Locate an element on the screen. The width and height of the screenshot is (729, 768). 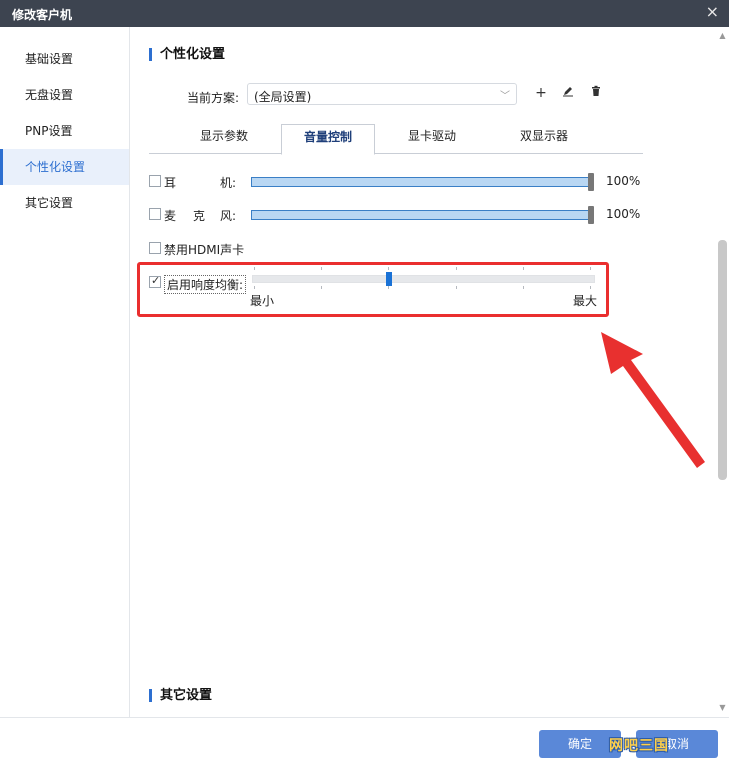
tab-bar: 显示参数 音量控制 显卡驱动 双显示器 is located at coordinates (396, 139).